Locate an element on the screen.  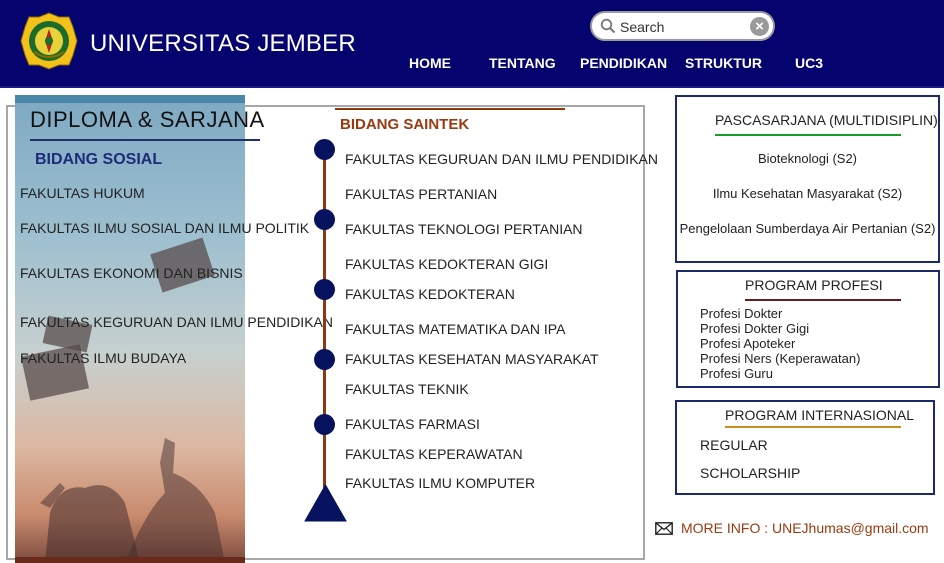
internasional-underline is located at coordinates (813, 427).